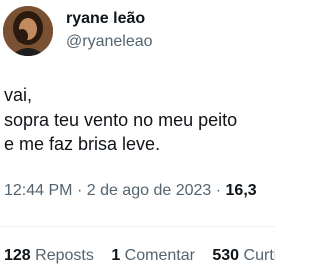 The width and height of the screenshot is (320, 275). I want to click on profile-photo-icon, so click(28, 31).